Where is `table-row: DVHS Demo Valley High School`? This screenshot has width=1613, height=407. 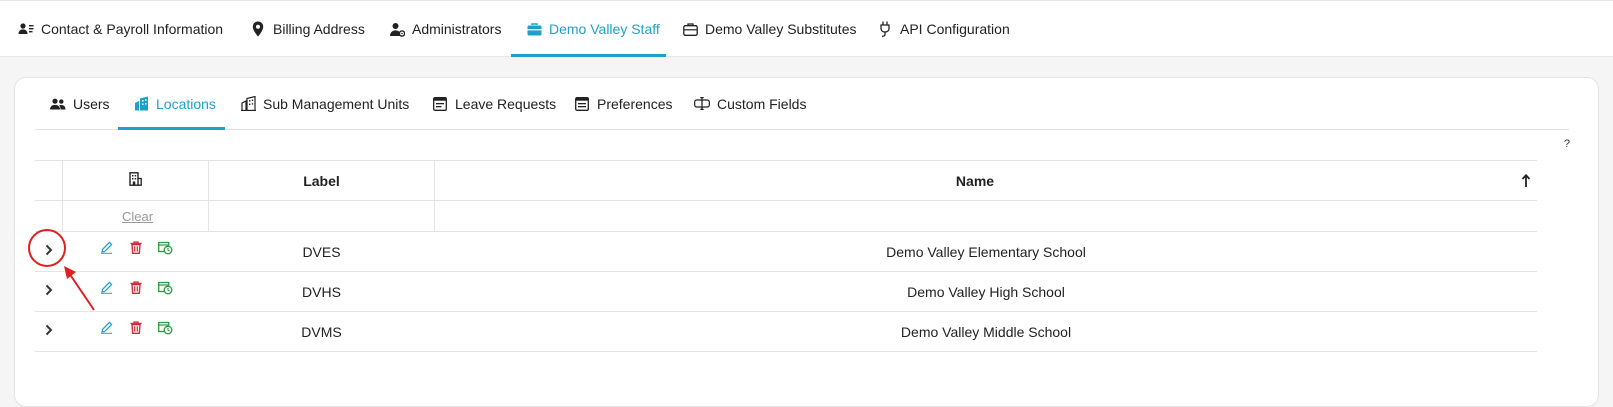
table-row: DVHS Demo Valley High School is located at coordinates (786, 292).